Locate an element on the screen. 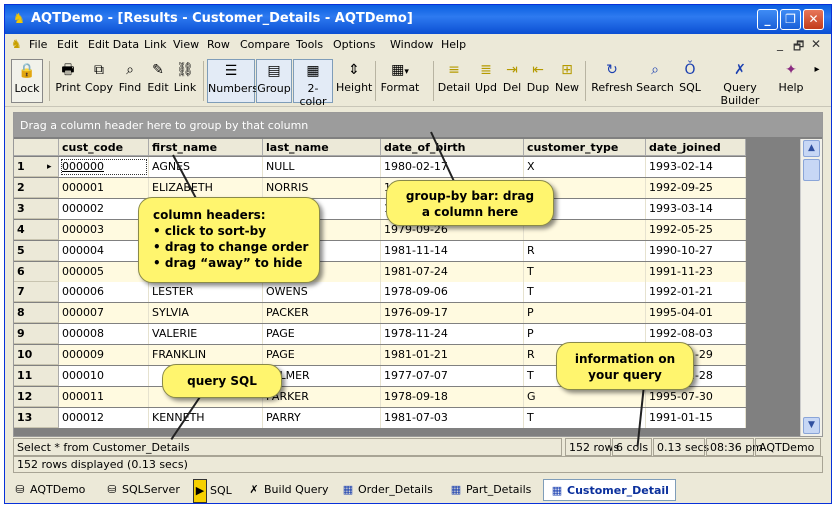  height-button: ⇕ Height is located at coordinates (354, 81).